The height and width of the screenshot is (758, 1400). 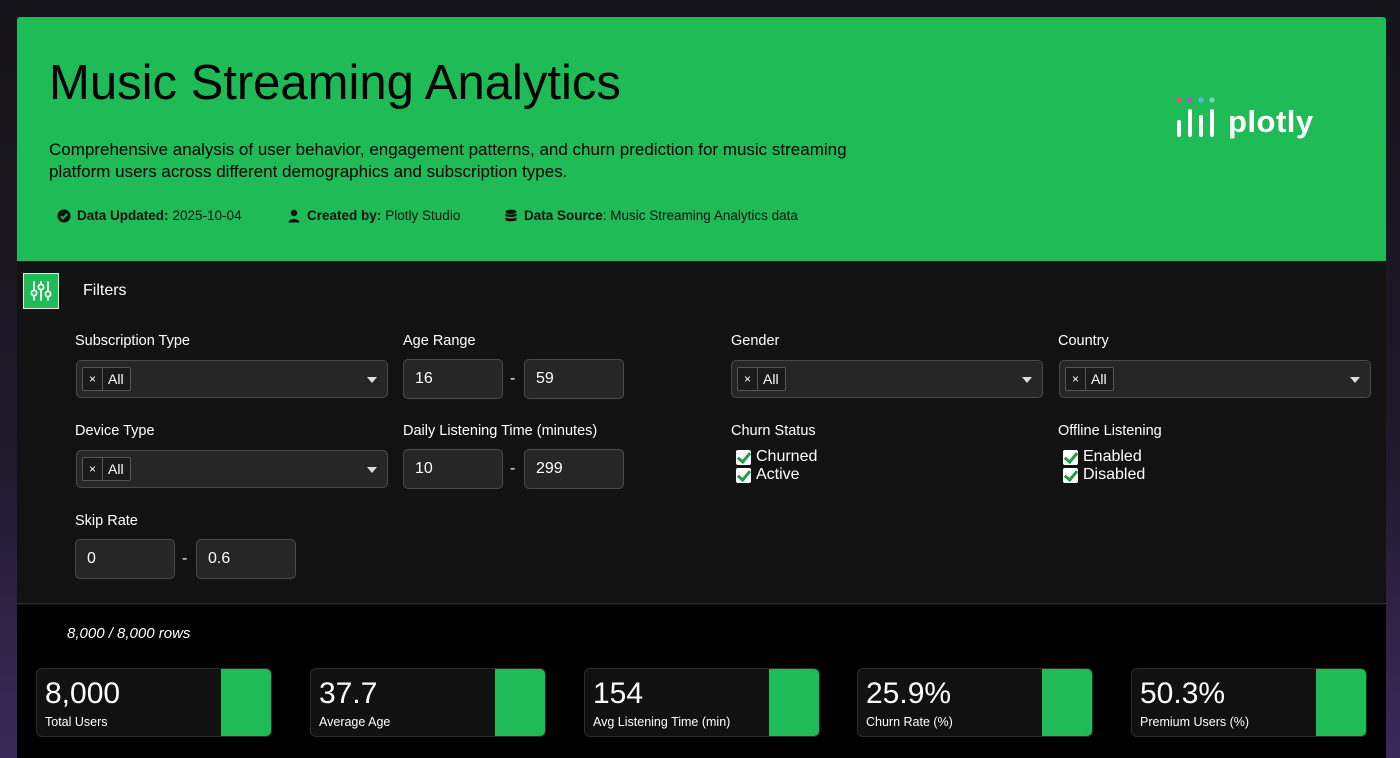 What do you see at coordinates (423, 215) in the screenshot?
I see `meta-created-value: Plotly Studio` at bounding box center [423, 215].